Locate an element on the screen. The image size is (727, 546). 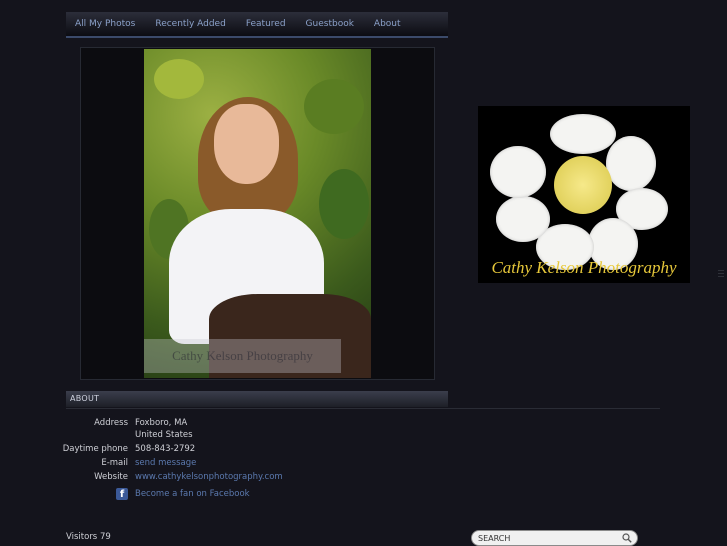
site-logo: Cathy Kelson Photography is located at coordinates (584, 194).